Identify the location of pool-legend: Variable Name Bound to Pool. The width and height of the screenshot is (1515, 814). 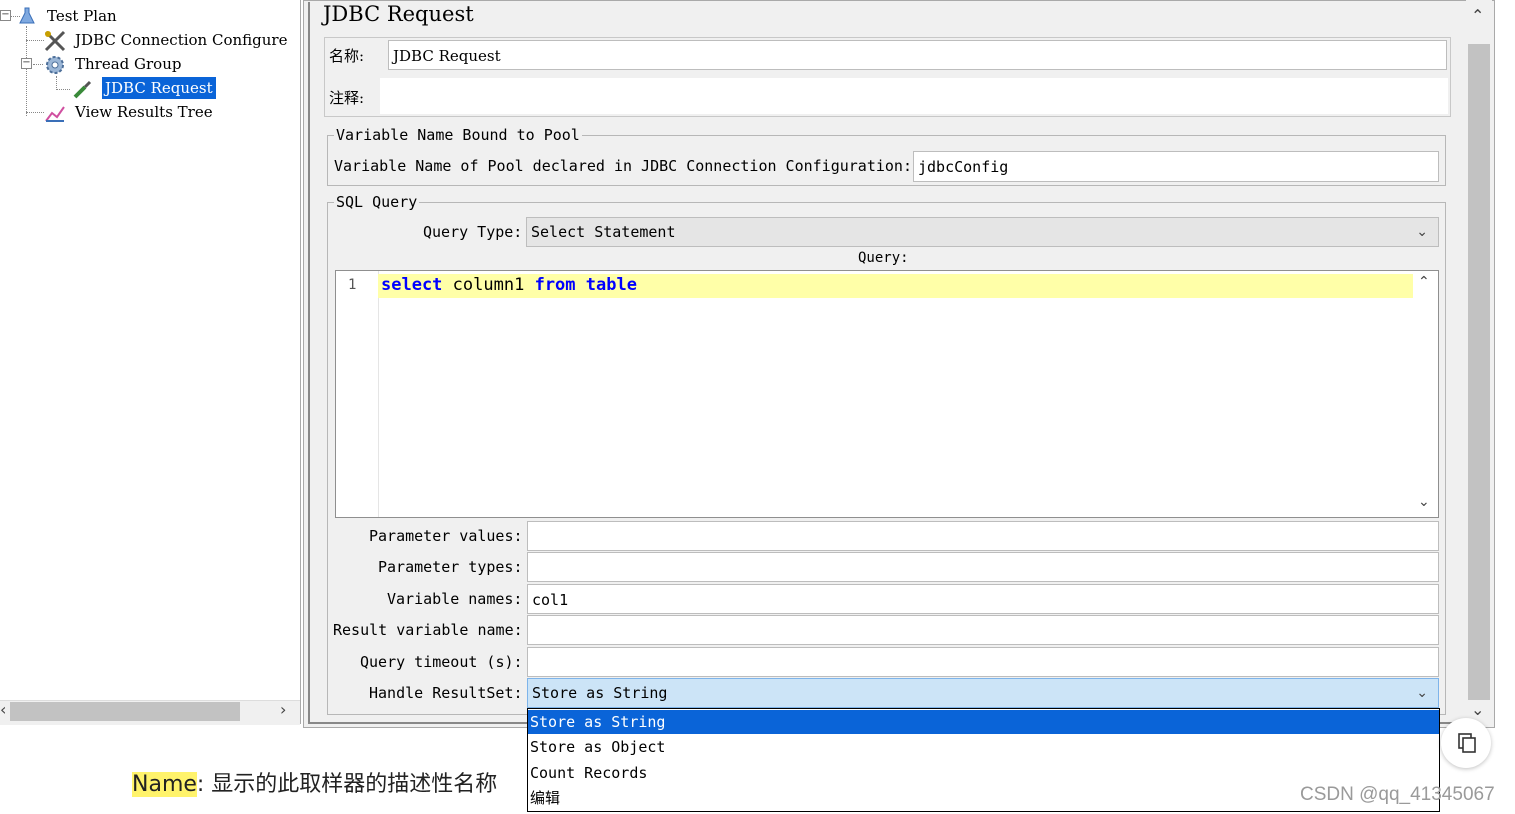
(458, 135).